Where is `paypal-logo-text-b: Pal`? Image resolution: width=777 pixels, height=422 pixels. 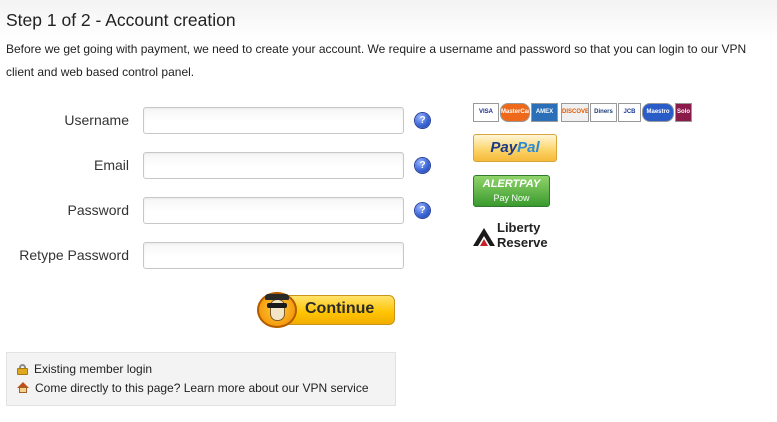
paypal-logo-text-b: Pal is located at coordinates (528, 147).